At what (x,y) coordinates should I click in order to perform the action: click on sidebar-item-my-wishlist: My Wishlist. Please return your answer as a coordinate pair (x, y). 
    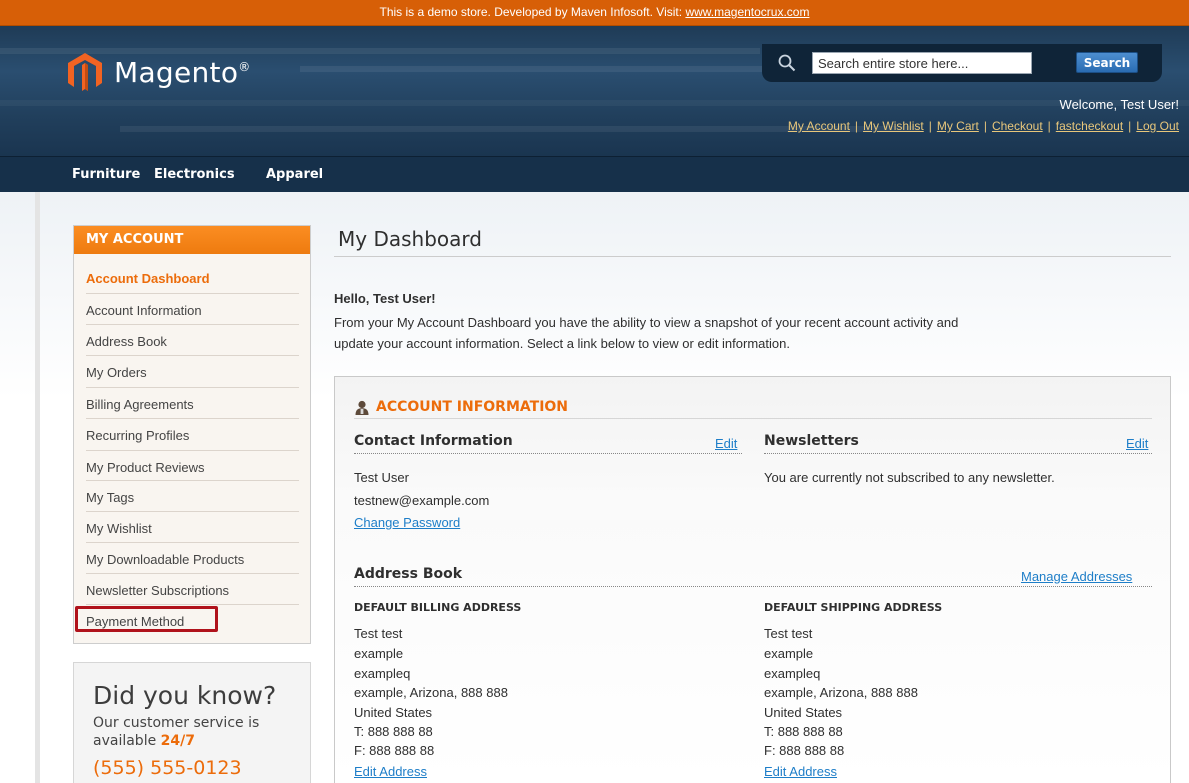
    Looking at the image, I should click on (192, 527).